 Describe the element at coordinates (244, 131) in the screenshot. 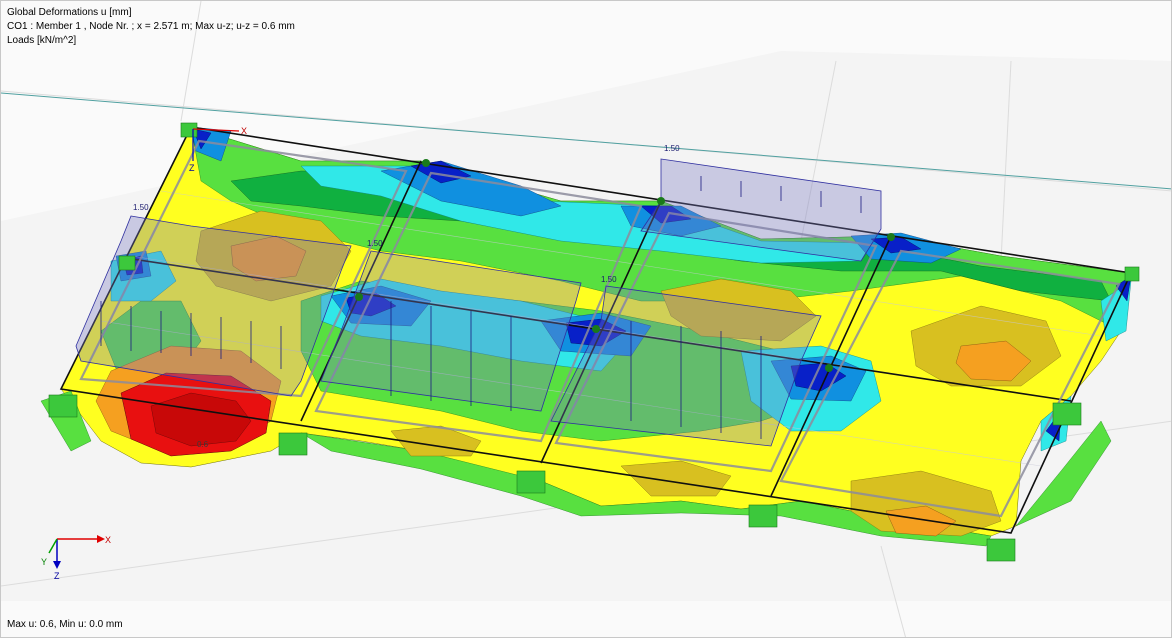

I see `local-x-label: X` at that location.